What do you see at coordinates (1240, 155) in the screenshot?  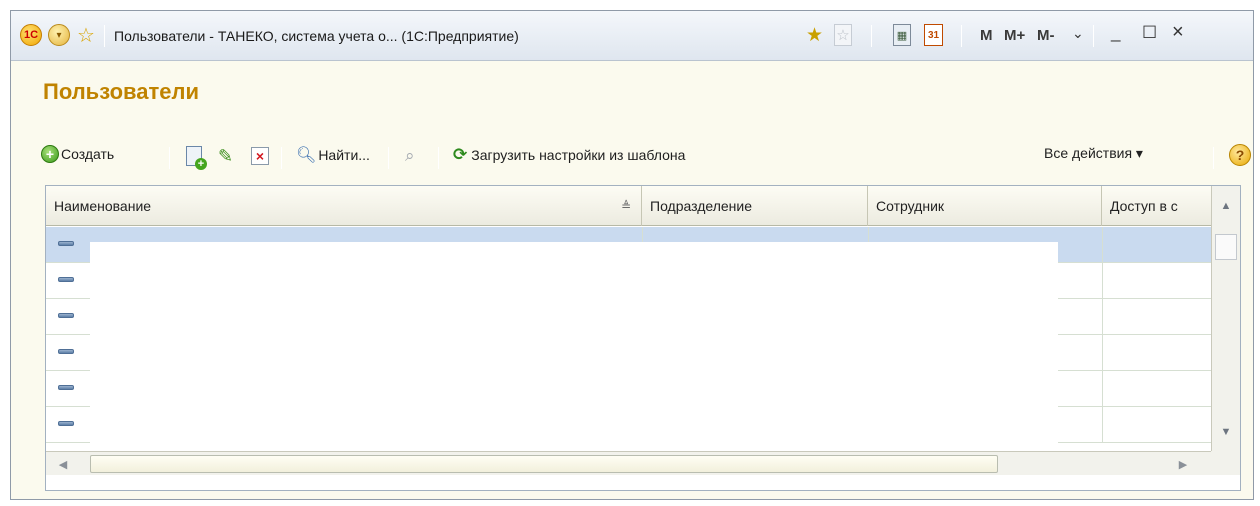 I see `help-icon: ?` at bounding box center [1240, 155].